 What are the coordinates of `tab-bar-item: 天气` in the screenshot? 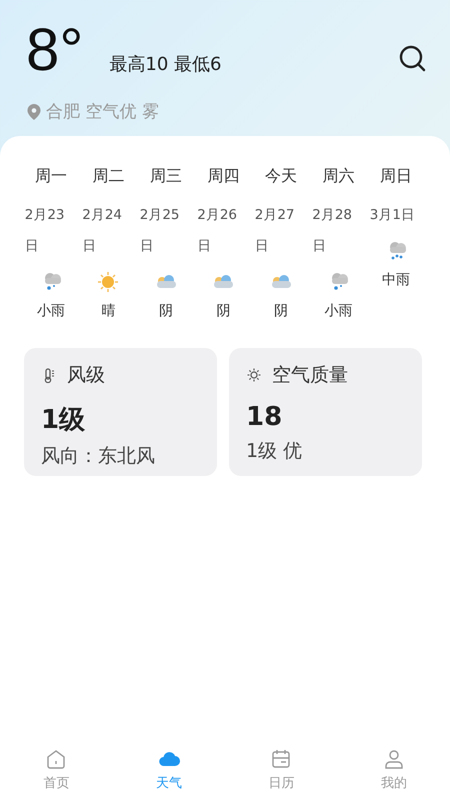 It's located at (168, 764).